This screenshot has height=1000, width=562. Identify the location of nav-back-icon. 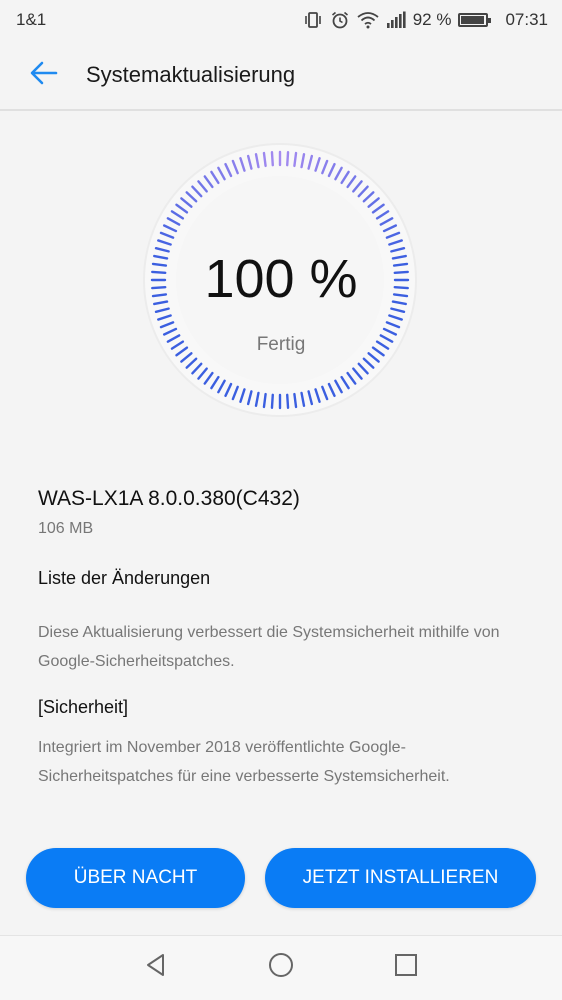
(156, 967).